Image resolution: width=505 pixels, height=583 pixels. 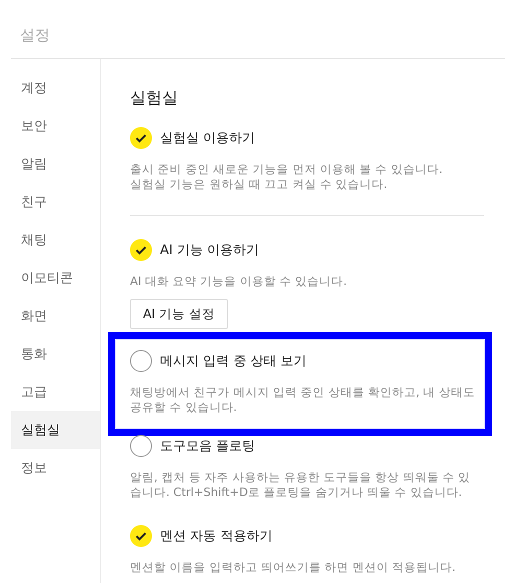 I want to click on sidebar-item: 실험실, so click(x=55, y=430).